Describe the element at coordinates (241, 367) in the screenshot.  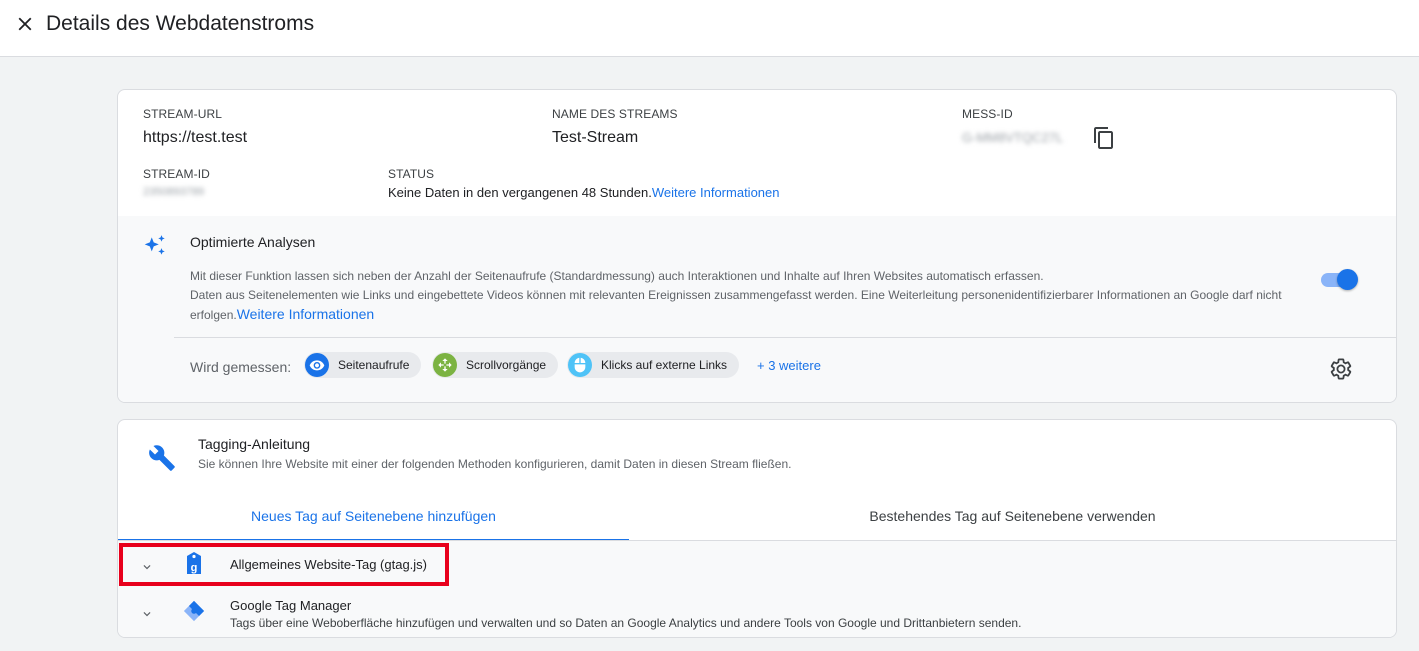
I see `measured-label: Wird gemessen:` at that location.